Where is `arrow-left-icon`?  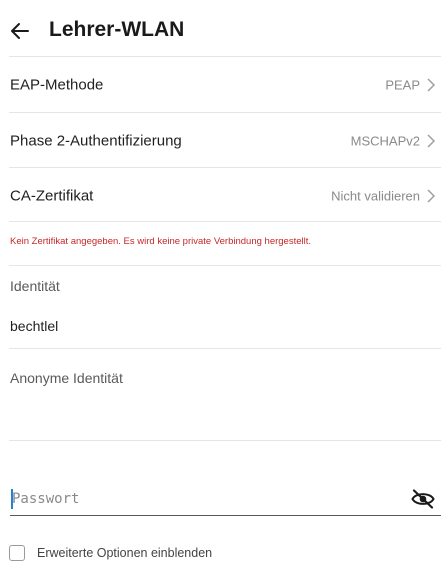
arrow-left-icon is located at coordinates (20, 31).